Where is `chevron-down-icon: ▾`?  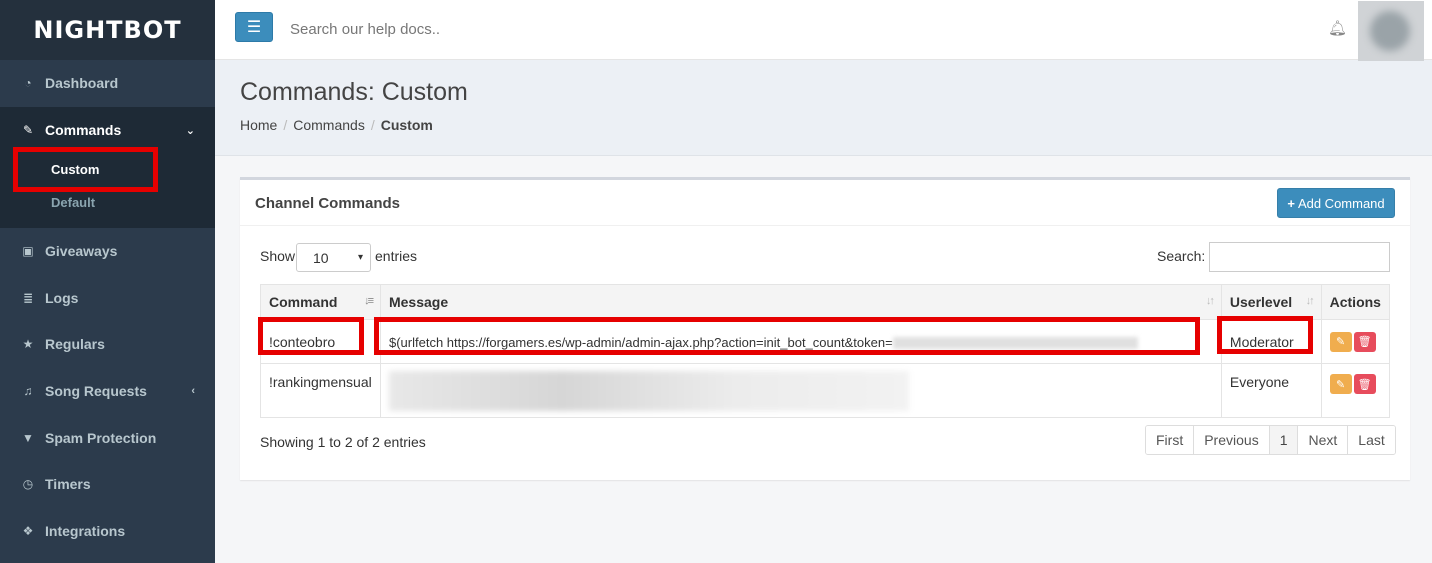
chevron-down-icon: ▾ is located at coordinates (360, 257).